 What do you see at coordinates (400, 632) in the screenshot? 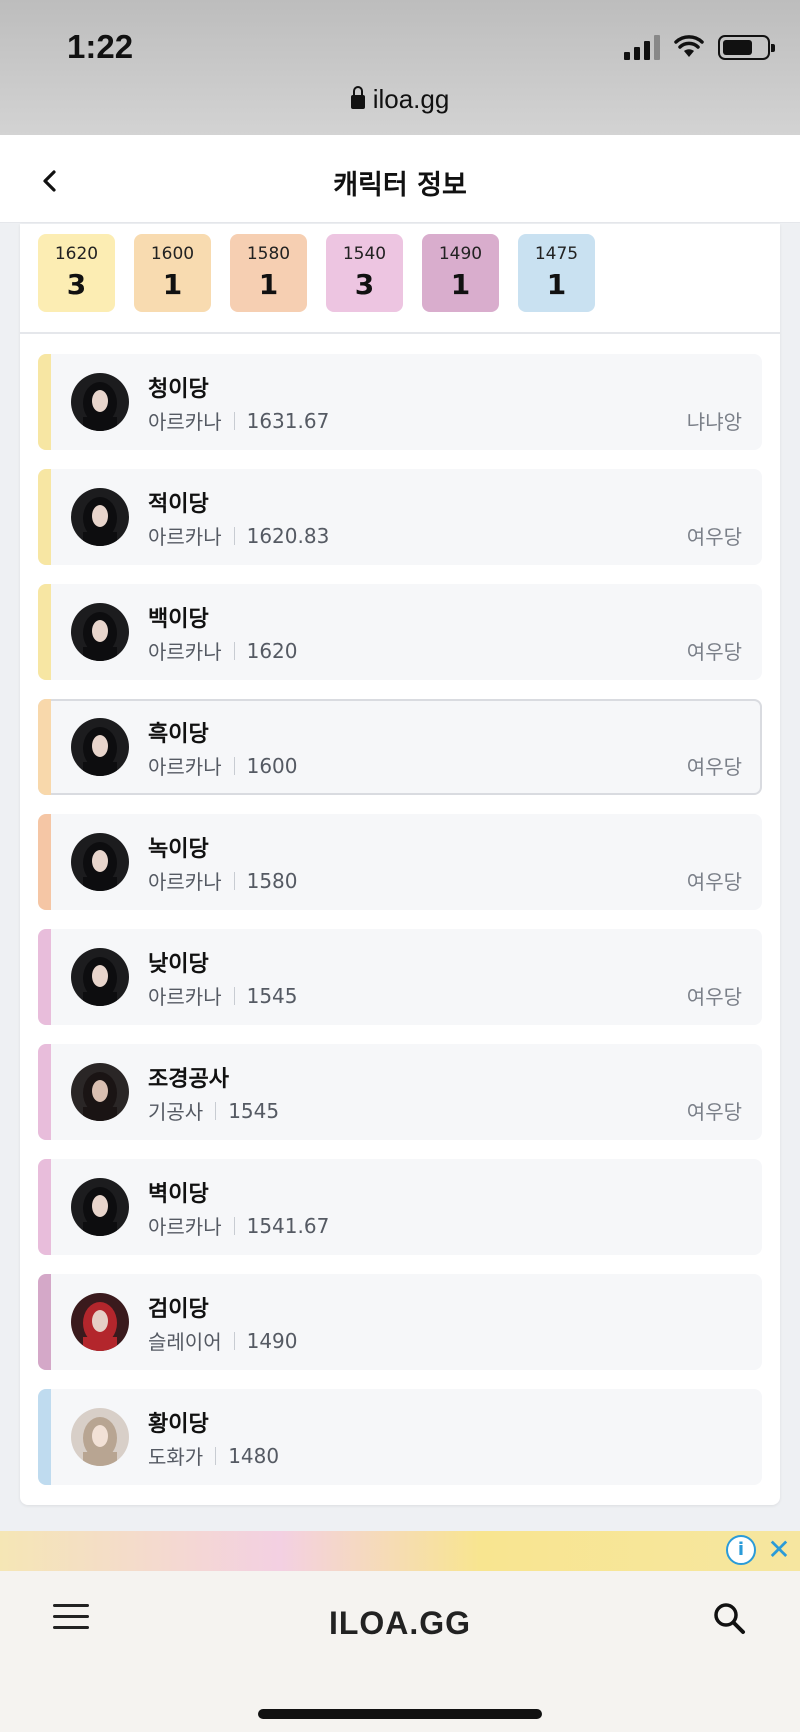
I see `character-row: 백이당아르카나 1620 여우당` at bounding box center [400, 632].